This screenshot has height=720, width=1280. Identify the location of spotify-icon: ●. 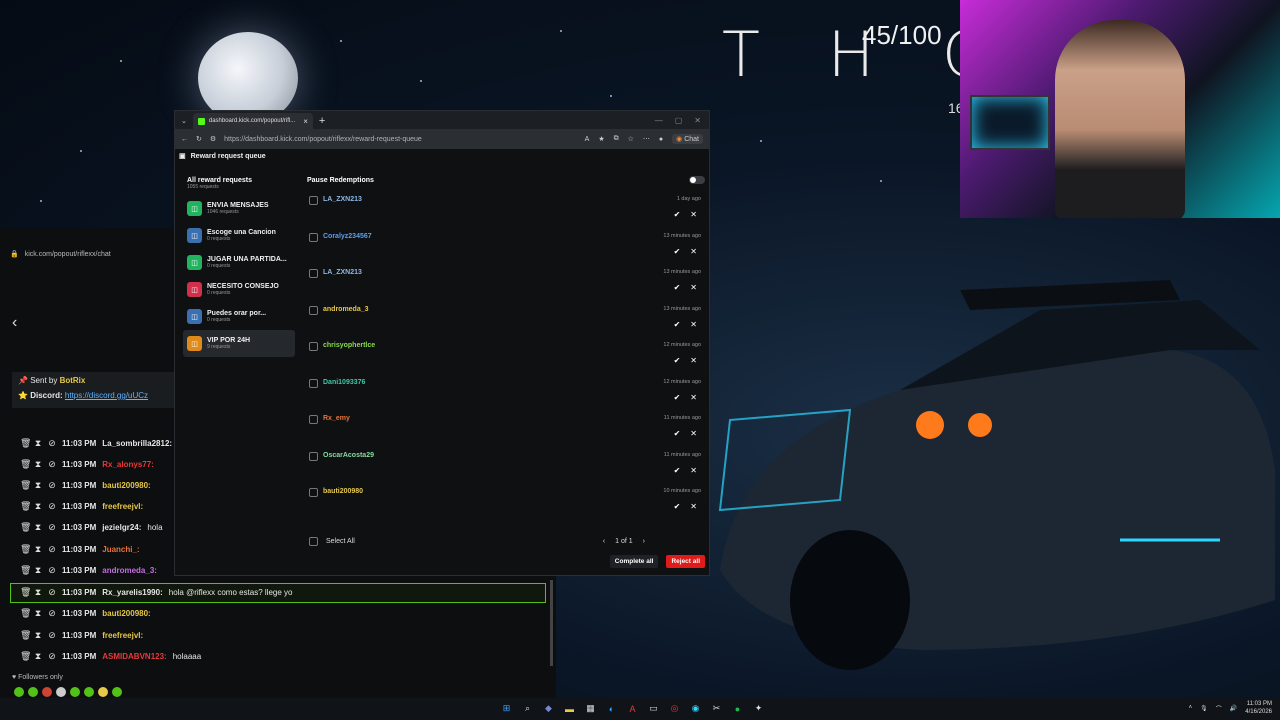
(737, 708).